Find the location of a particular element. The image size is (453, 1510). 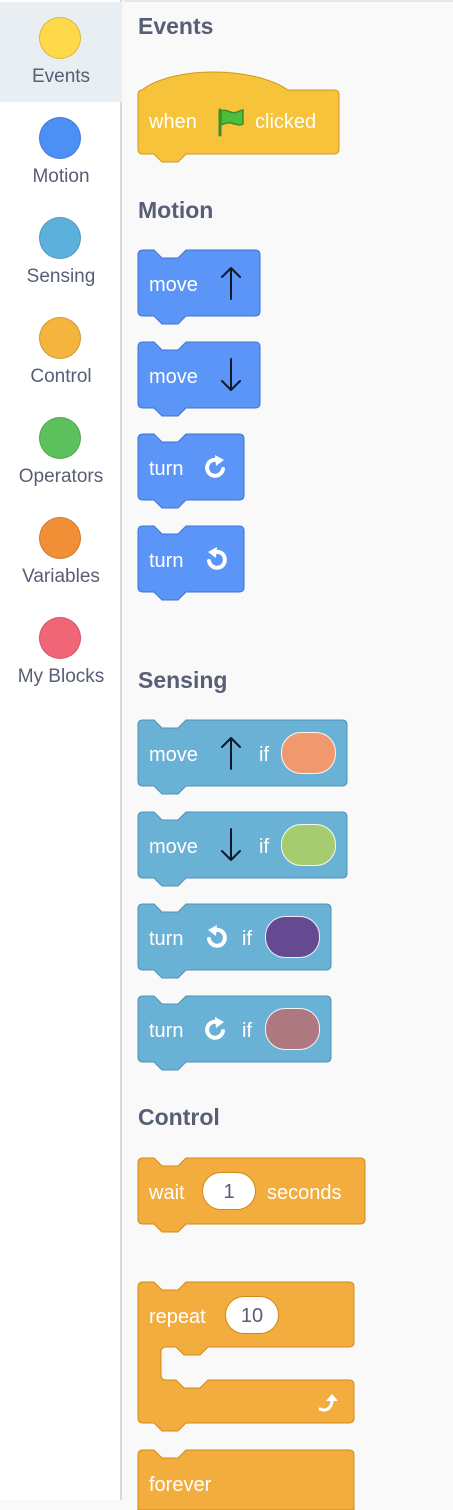

category-motion: Motion is located at coordinates (61, 152).